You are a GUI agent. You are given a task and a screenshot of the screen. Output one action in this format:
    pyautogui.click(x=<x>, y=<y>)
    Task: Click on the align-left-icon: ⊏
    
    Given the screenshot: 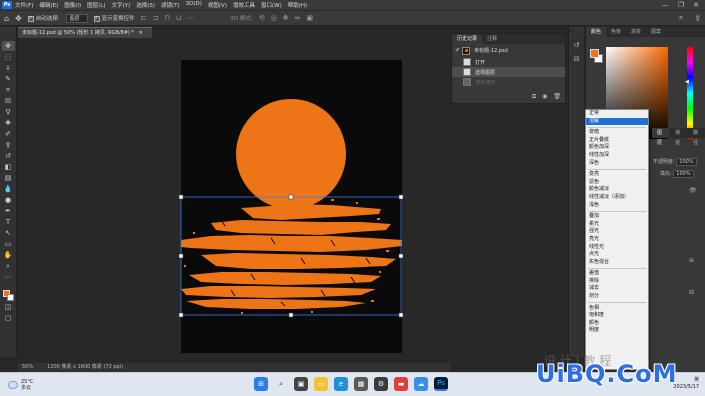 What is the action you would take?
    pyautogui.click(x=144, y=18)
    